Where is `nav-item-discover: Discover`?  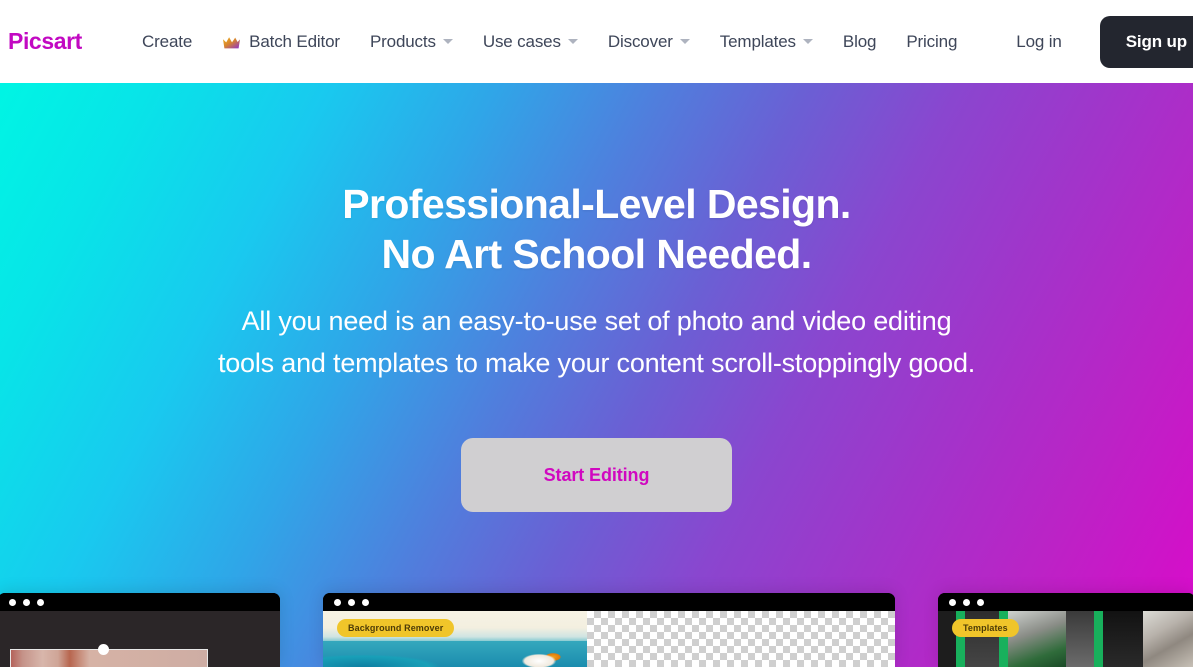 nav-item-discover: Discover is located at coordinates (649, 42).